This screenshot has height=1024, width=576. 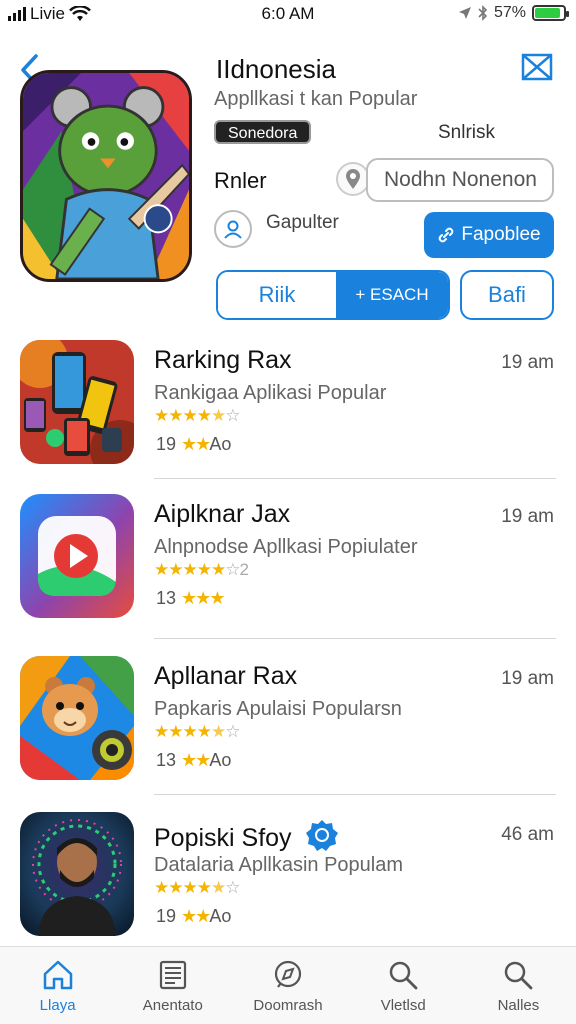 What do you see at coordinates (270, 393) in the screenshot?
I see `list-item-subtitle: Rankigaa Aplikasi Popular` at bounding box center [270, 393].